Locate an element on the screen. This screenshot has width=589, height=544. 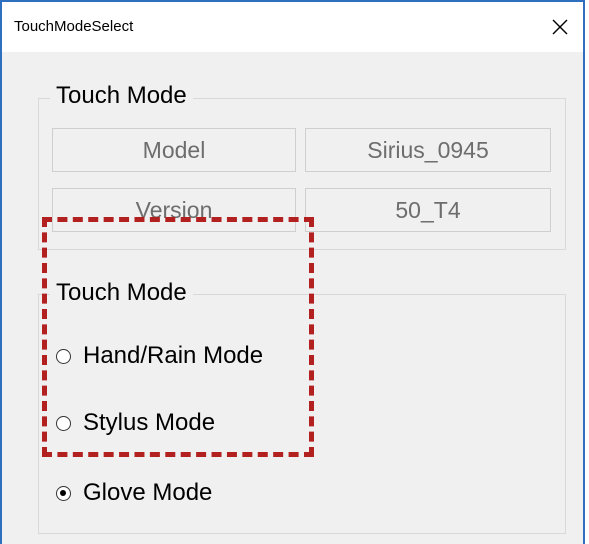
hand-rain-mode-label: Hand/Rain Mode is located at coordinates (173, 355).